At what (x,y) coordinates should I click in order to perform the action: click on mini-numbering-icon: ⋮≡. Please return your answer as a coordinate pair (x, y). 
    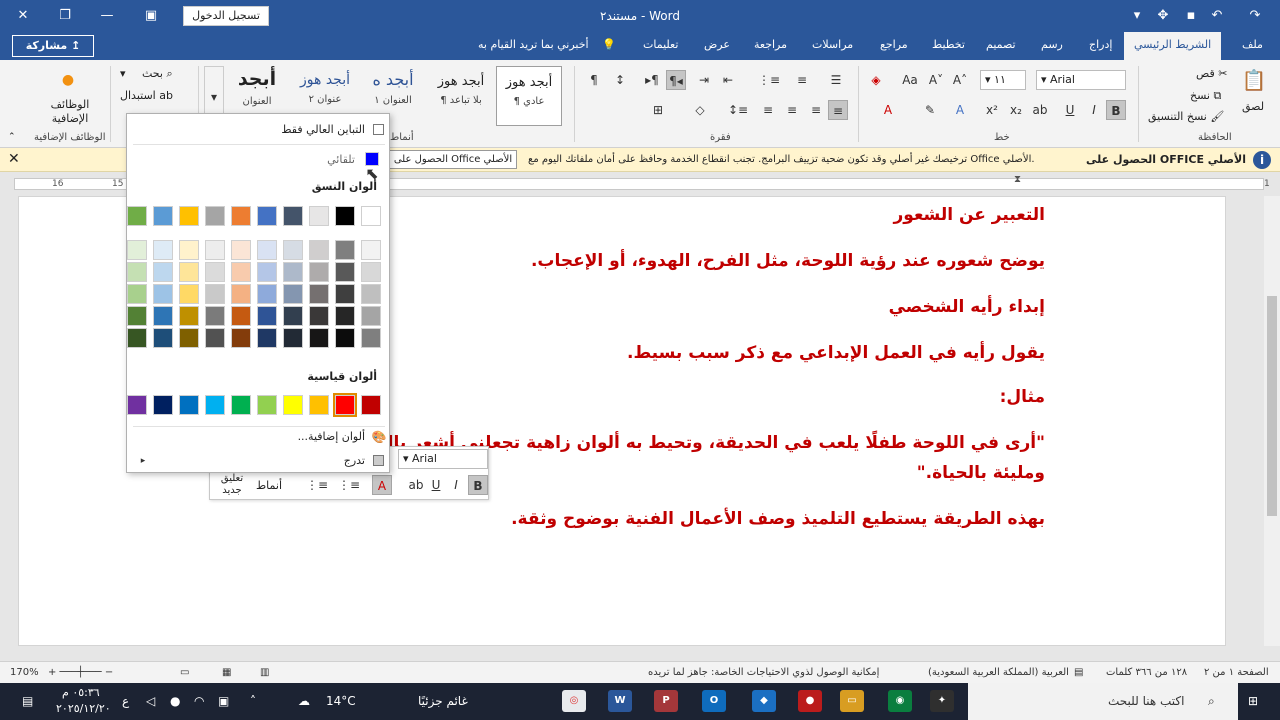
    Looking at the image, I should click on (317, 485).